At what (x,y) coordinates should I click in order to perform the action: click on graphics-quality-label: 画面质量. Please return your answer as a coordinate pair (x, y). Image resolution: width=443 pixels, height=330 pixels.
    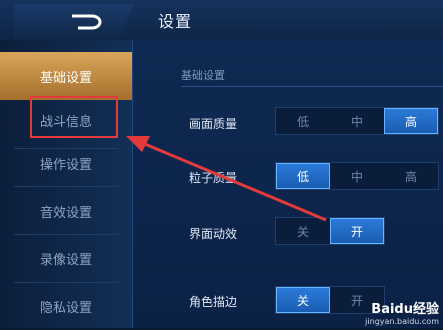
    Looking at the image, I should click on (213, 124).